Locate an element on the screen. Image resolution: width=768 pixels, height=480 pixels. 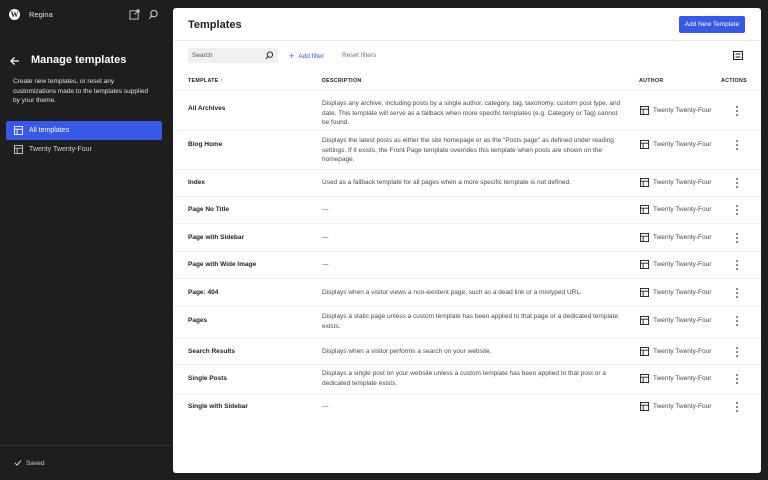
search-input is located at coordinates (228, 55).